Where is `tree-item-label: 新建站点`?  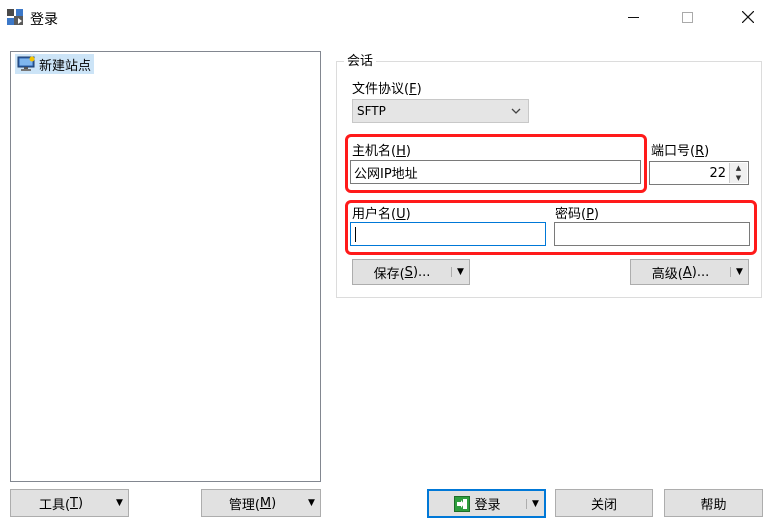 tree-item-label: 新建站点 is located at coordinates (65, 66).